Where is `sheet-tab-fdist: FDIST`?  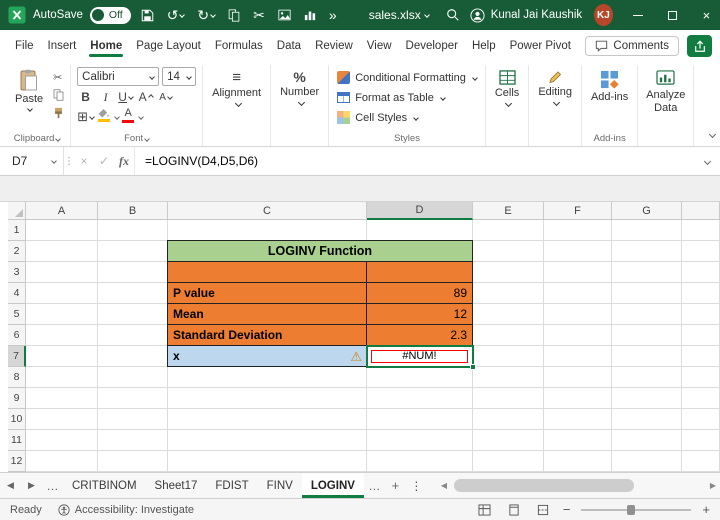
sheet-tab-fdist: FDIST is located at coordinates (231, 485).